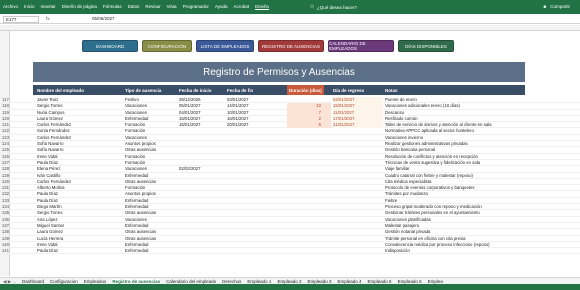 This screenshot has height=290, width=580. Describe the element at coordinates (545, 6) in the screenshot. I see `share-icon: ☻` at that location.